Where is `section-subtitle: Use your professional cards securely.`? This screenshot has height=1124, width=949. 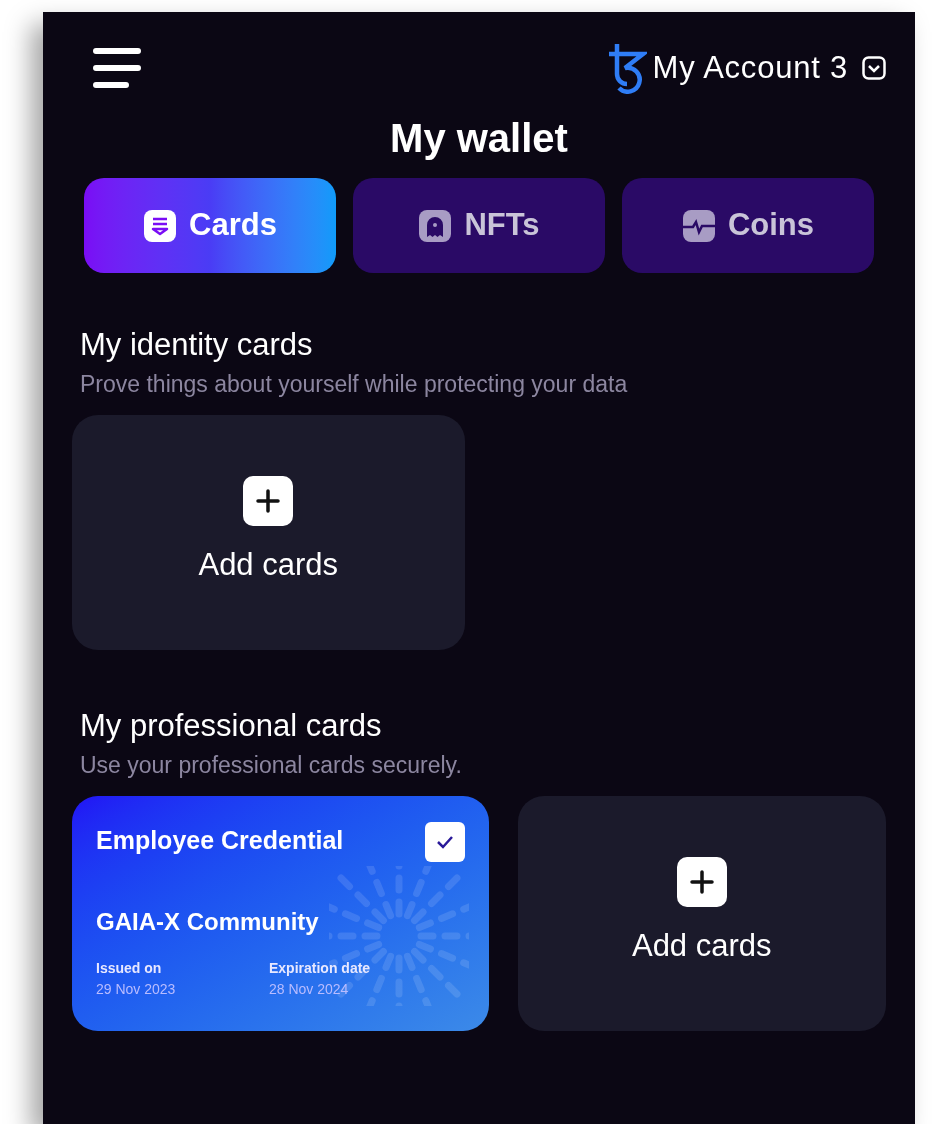 section-subtitle: Use your professional cards securely. is located at coordinates (271, 765).